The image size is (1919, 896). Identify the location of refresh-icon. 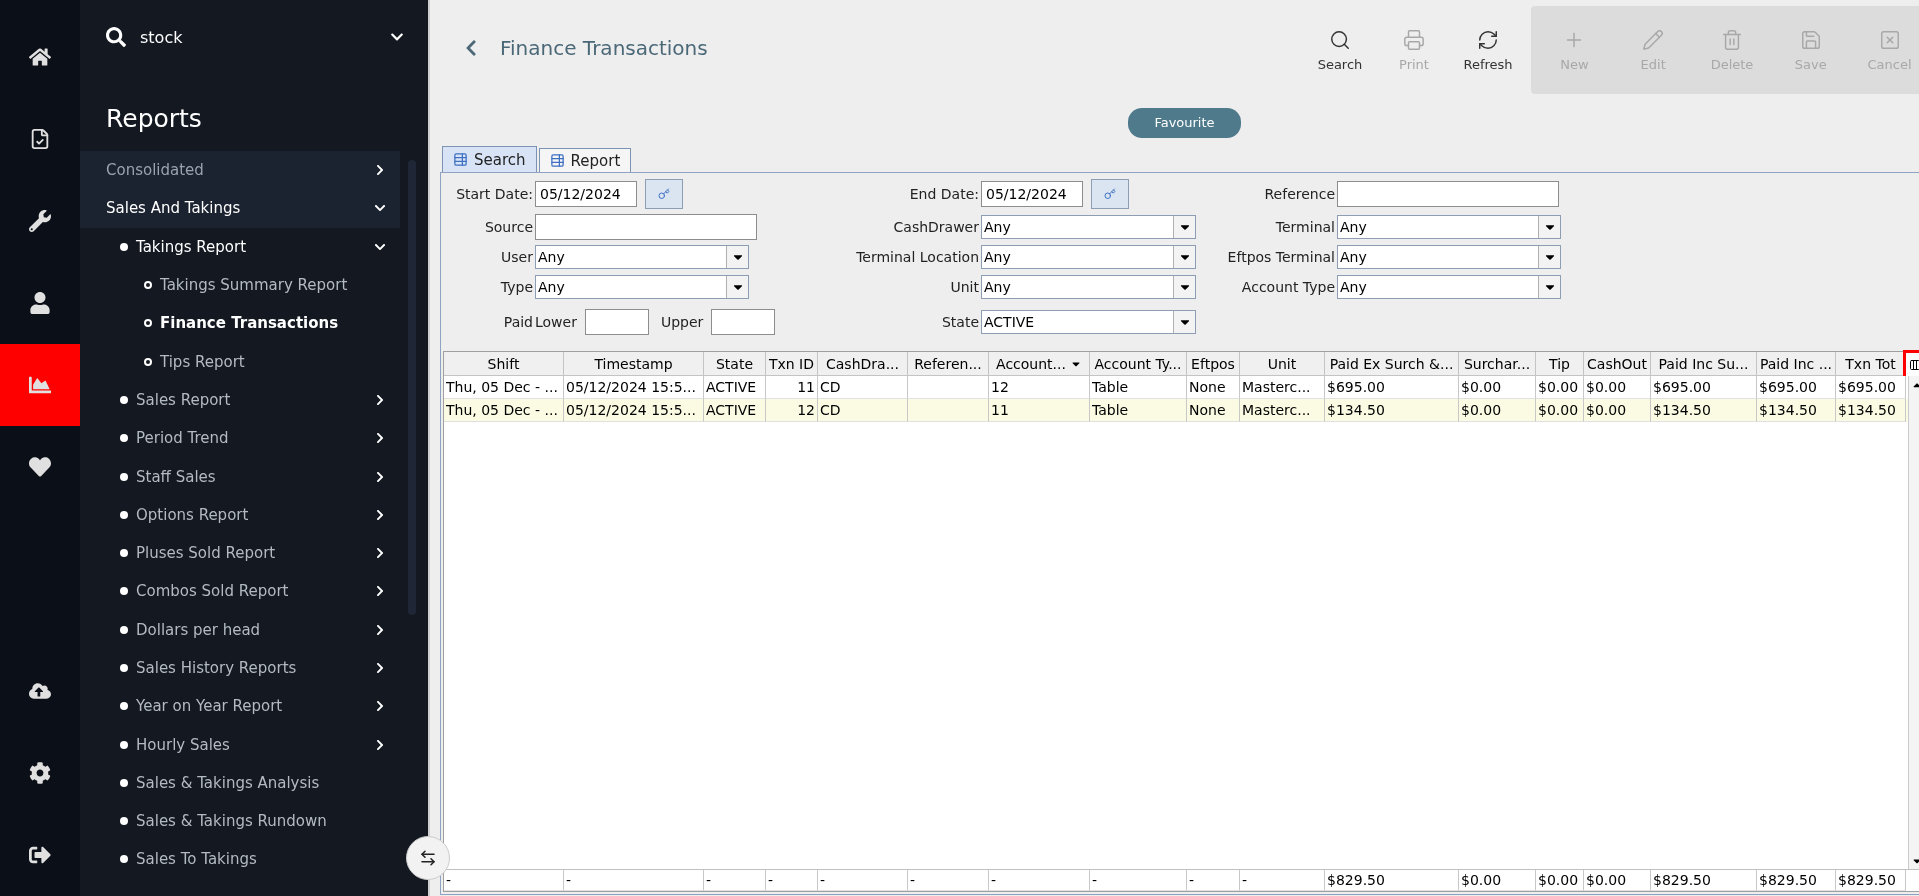
(1488, 39).